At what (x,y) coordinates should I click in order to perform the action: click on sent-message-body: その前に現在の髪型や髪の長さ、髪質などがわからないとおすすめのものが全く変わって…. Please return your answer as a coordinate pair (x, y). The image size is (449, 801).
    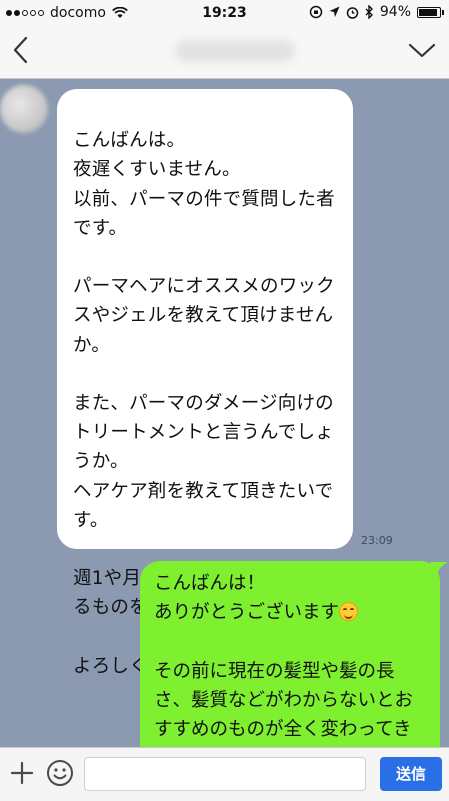
    Looking at the image, I should click on (284, 700).